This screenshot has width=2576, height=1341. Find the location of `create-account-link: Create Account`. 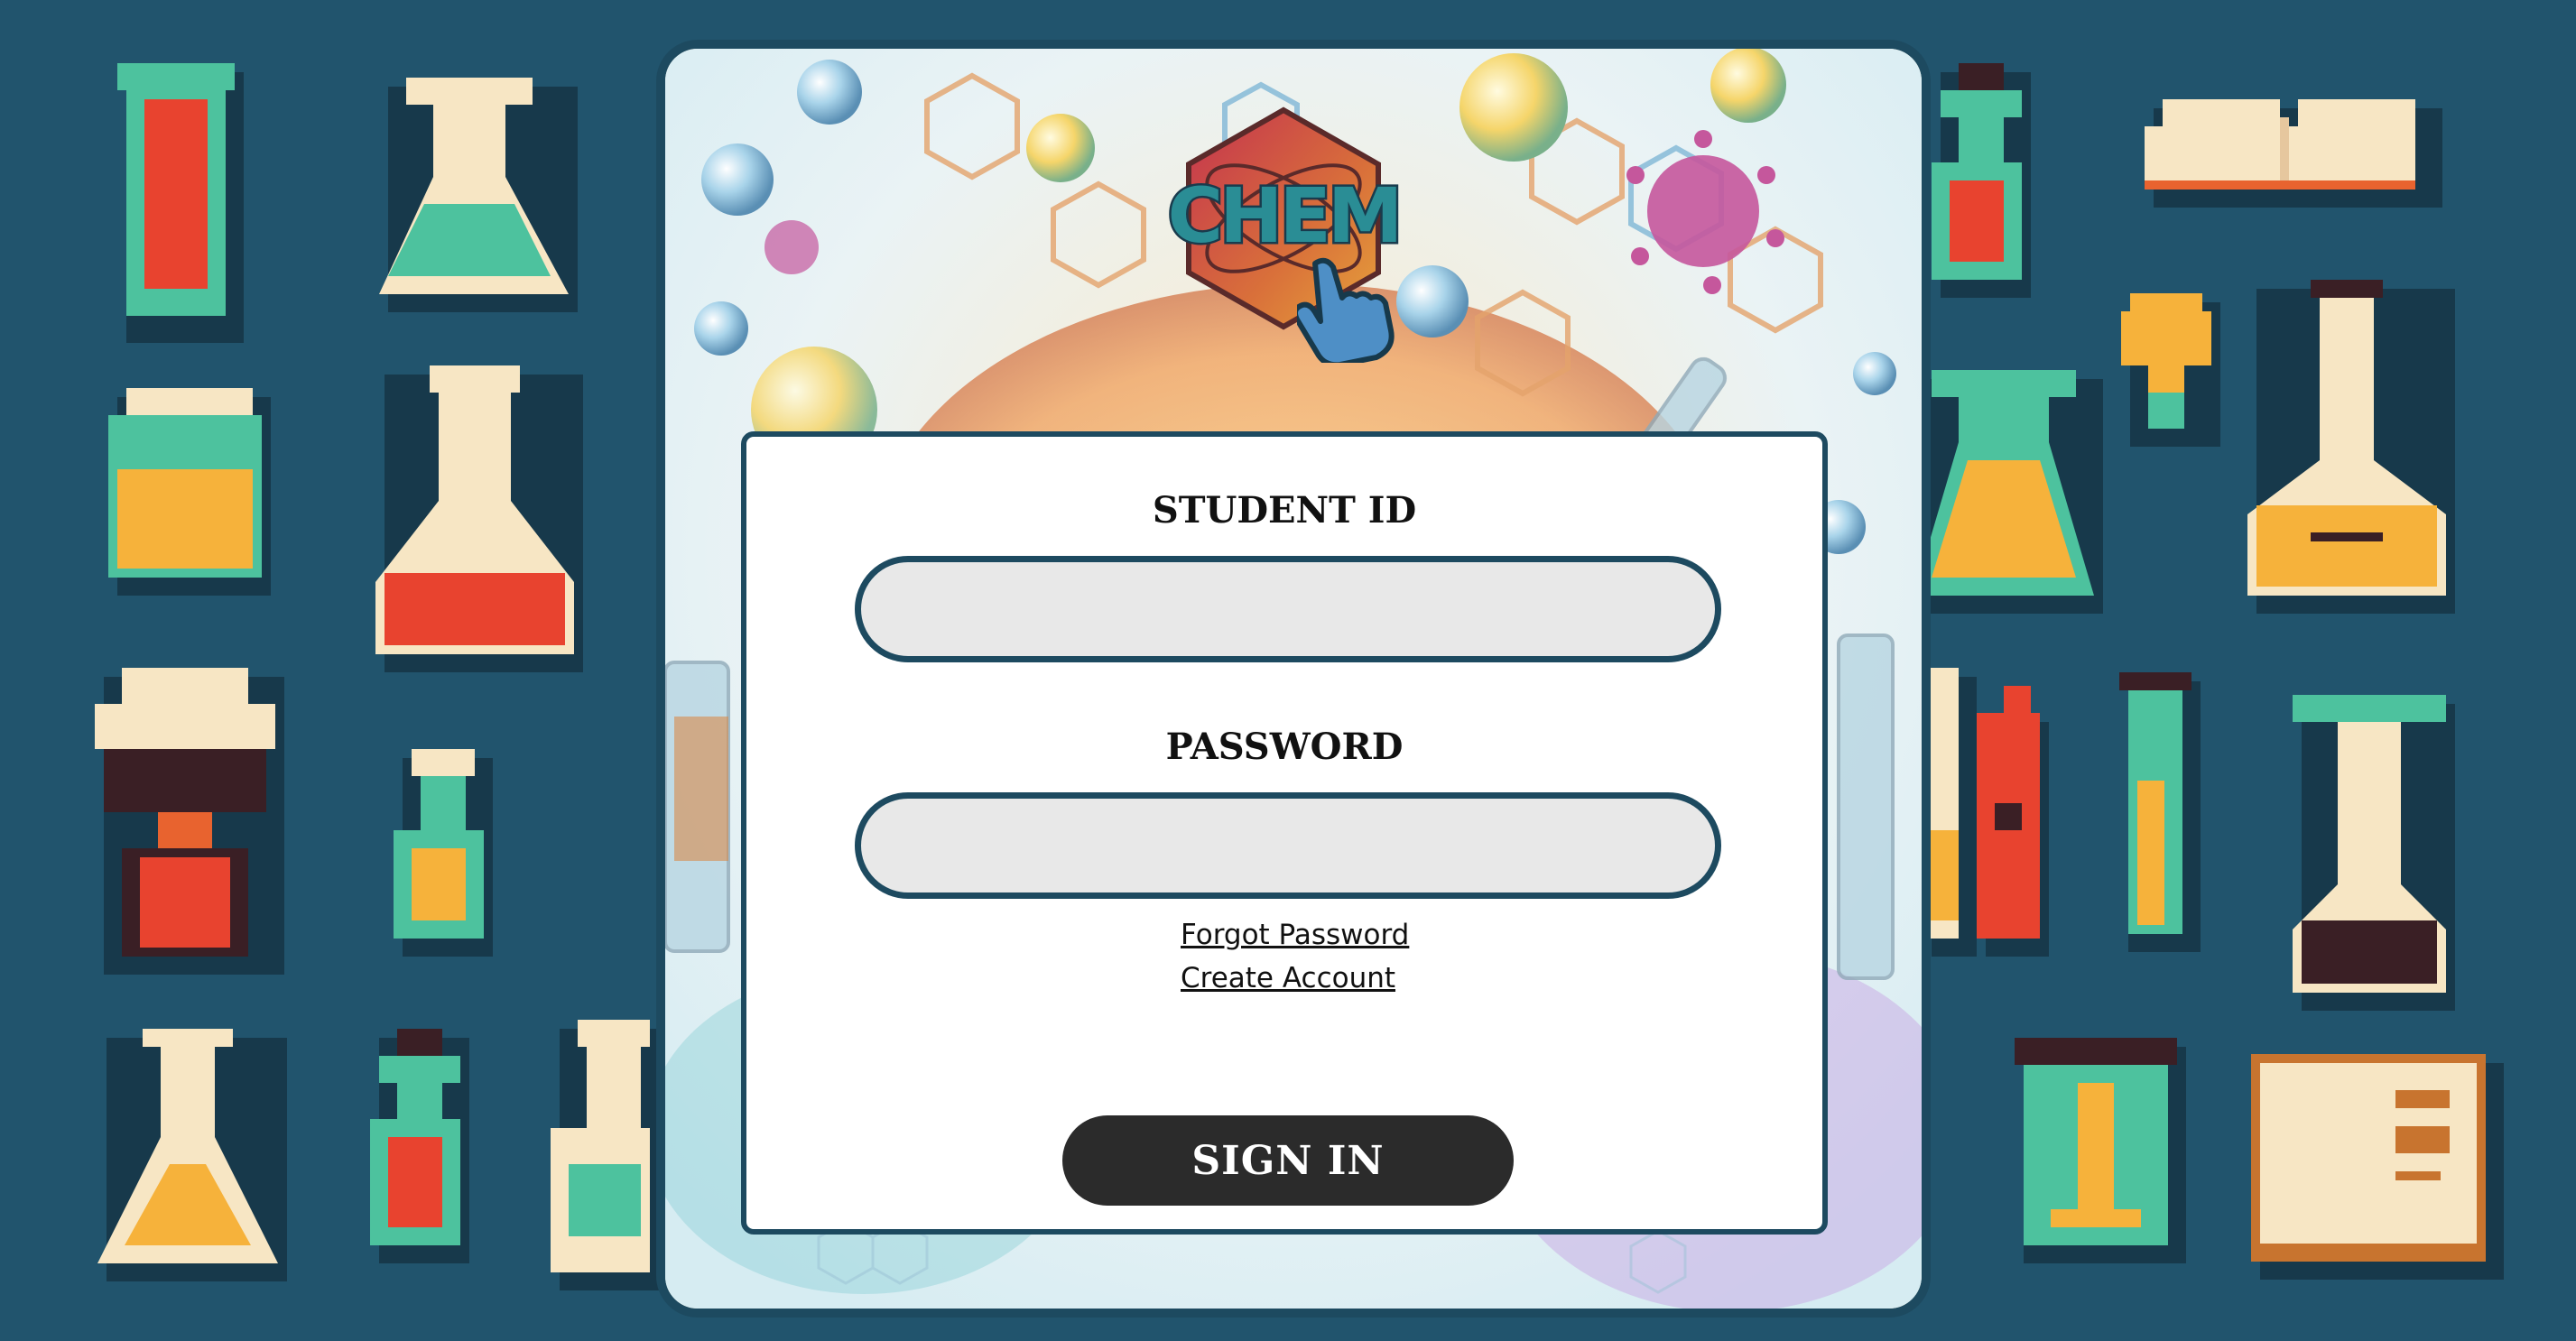

create-account-link: Create Account is located at coordinates (1288, 978).